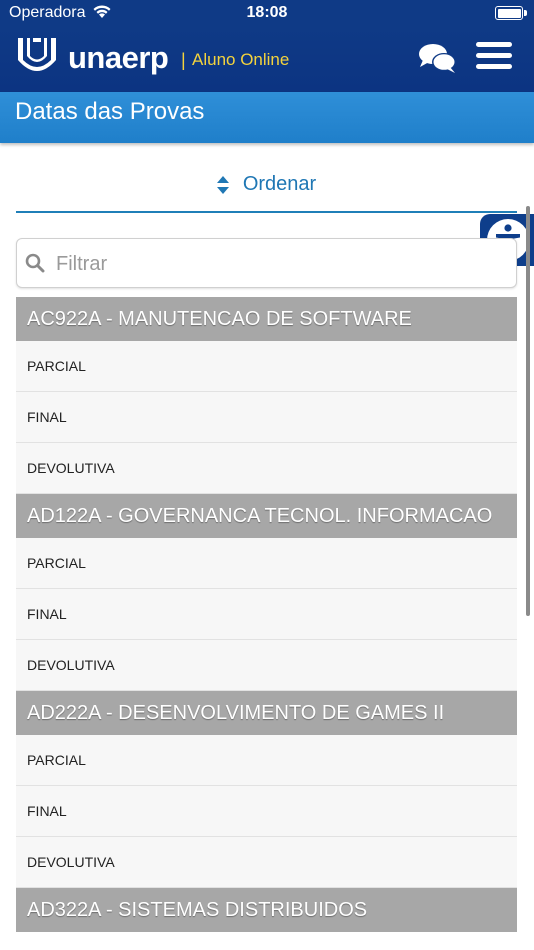  What do you see at coordinates (37, 60) in the screenshot?
I see `unaerp-logo-icon` at bounding box center [37, 60].